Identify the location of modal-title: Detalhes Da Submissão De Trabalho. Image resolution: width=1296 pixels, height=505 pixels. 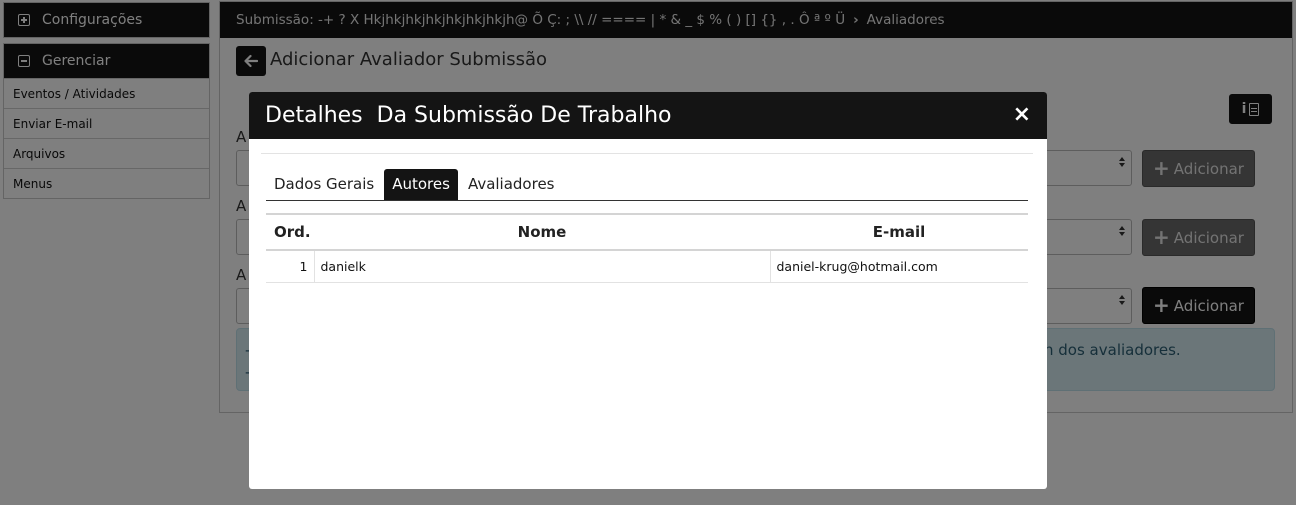
(468, 115).